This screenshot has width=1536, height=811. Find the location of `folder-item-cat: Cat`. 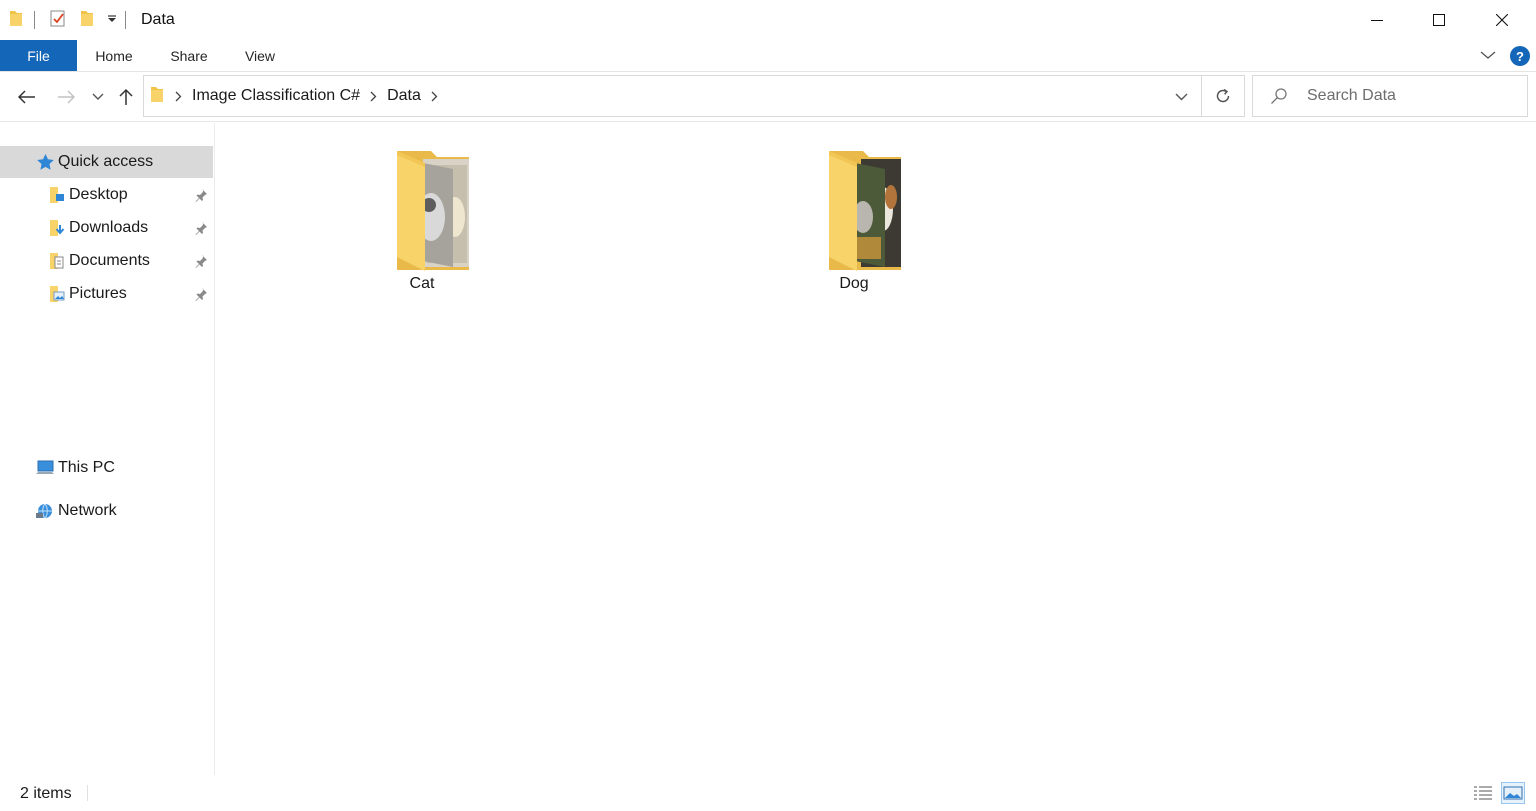

folder-item-cat: Cat is located at coordinates (422, 208).